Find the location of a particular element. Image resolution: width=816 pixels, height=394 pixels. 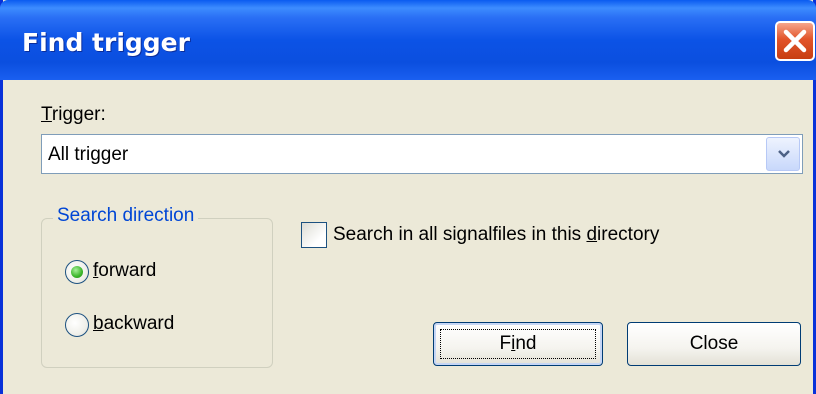

find-button: Find is located at coordinates (518, 344).